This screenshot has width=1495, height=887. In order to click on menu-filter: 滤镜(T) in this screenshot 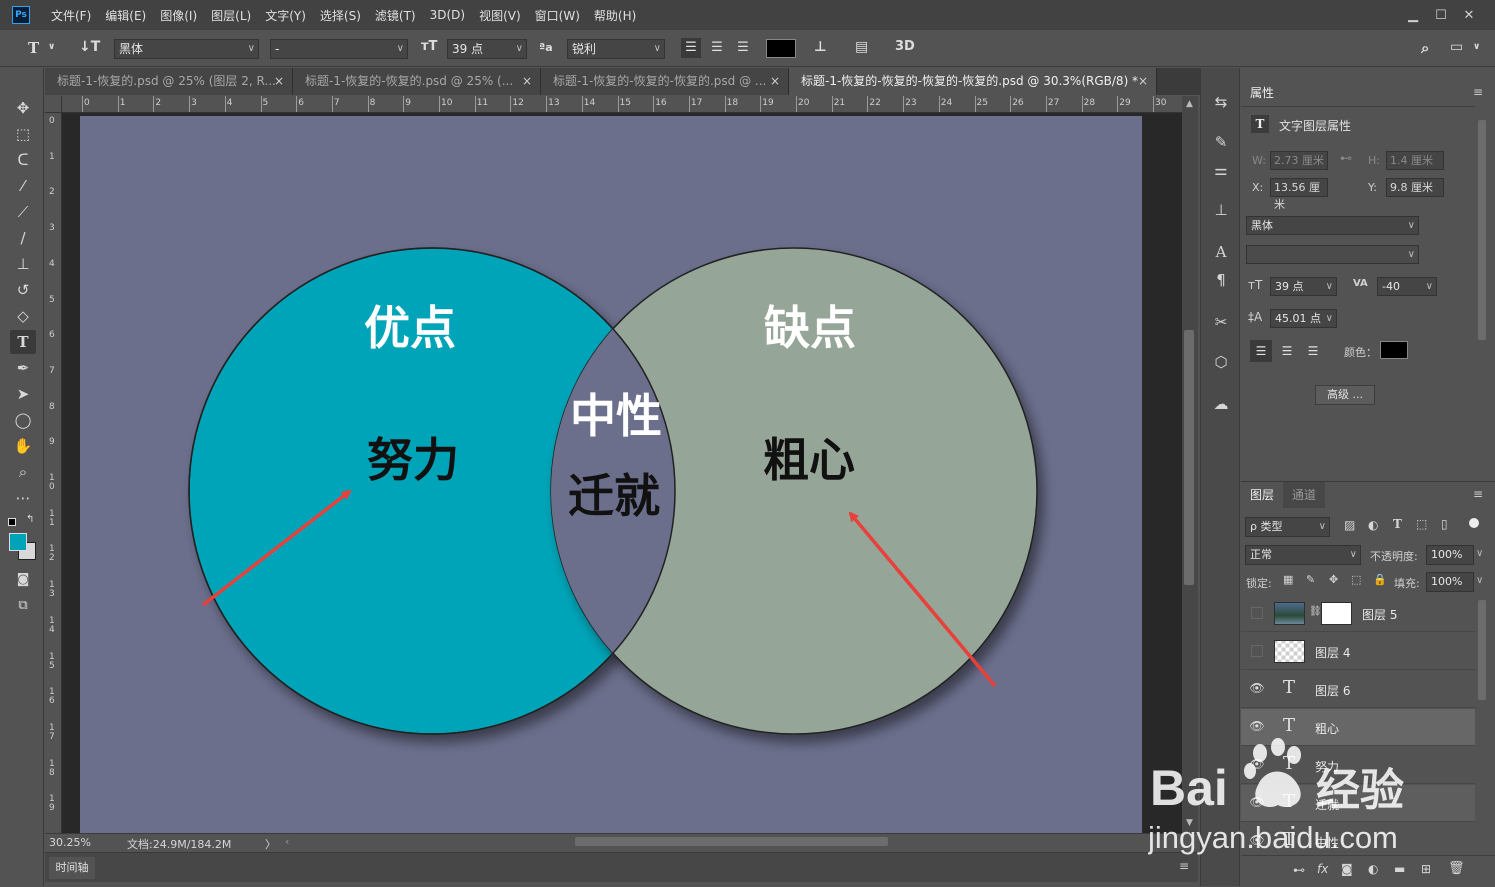, I will do `click(395, 15)`.